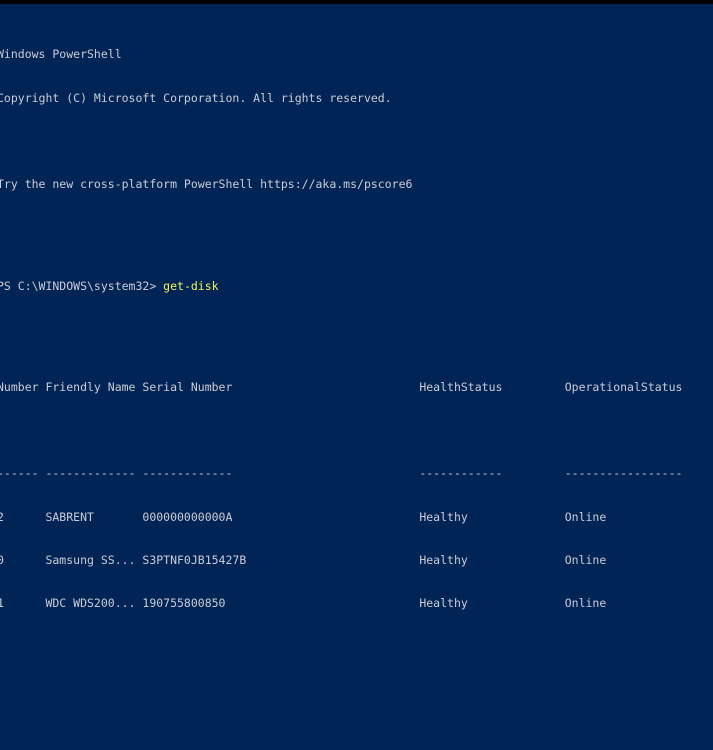 Image resolution: width=713 pixels, height=750 pixels. What do you see at coordinates (61, 54) in the screenshot?
I see `banner-line-title: Windows PowerShell` at bounding box center [61, 54].